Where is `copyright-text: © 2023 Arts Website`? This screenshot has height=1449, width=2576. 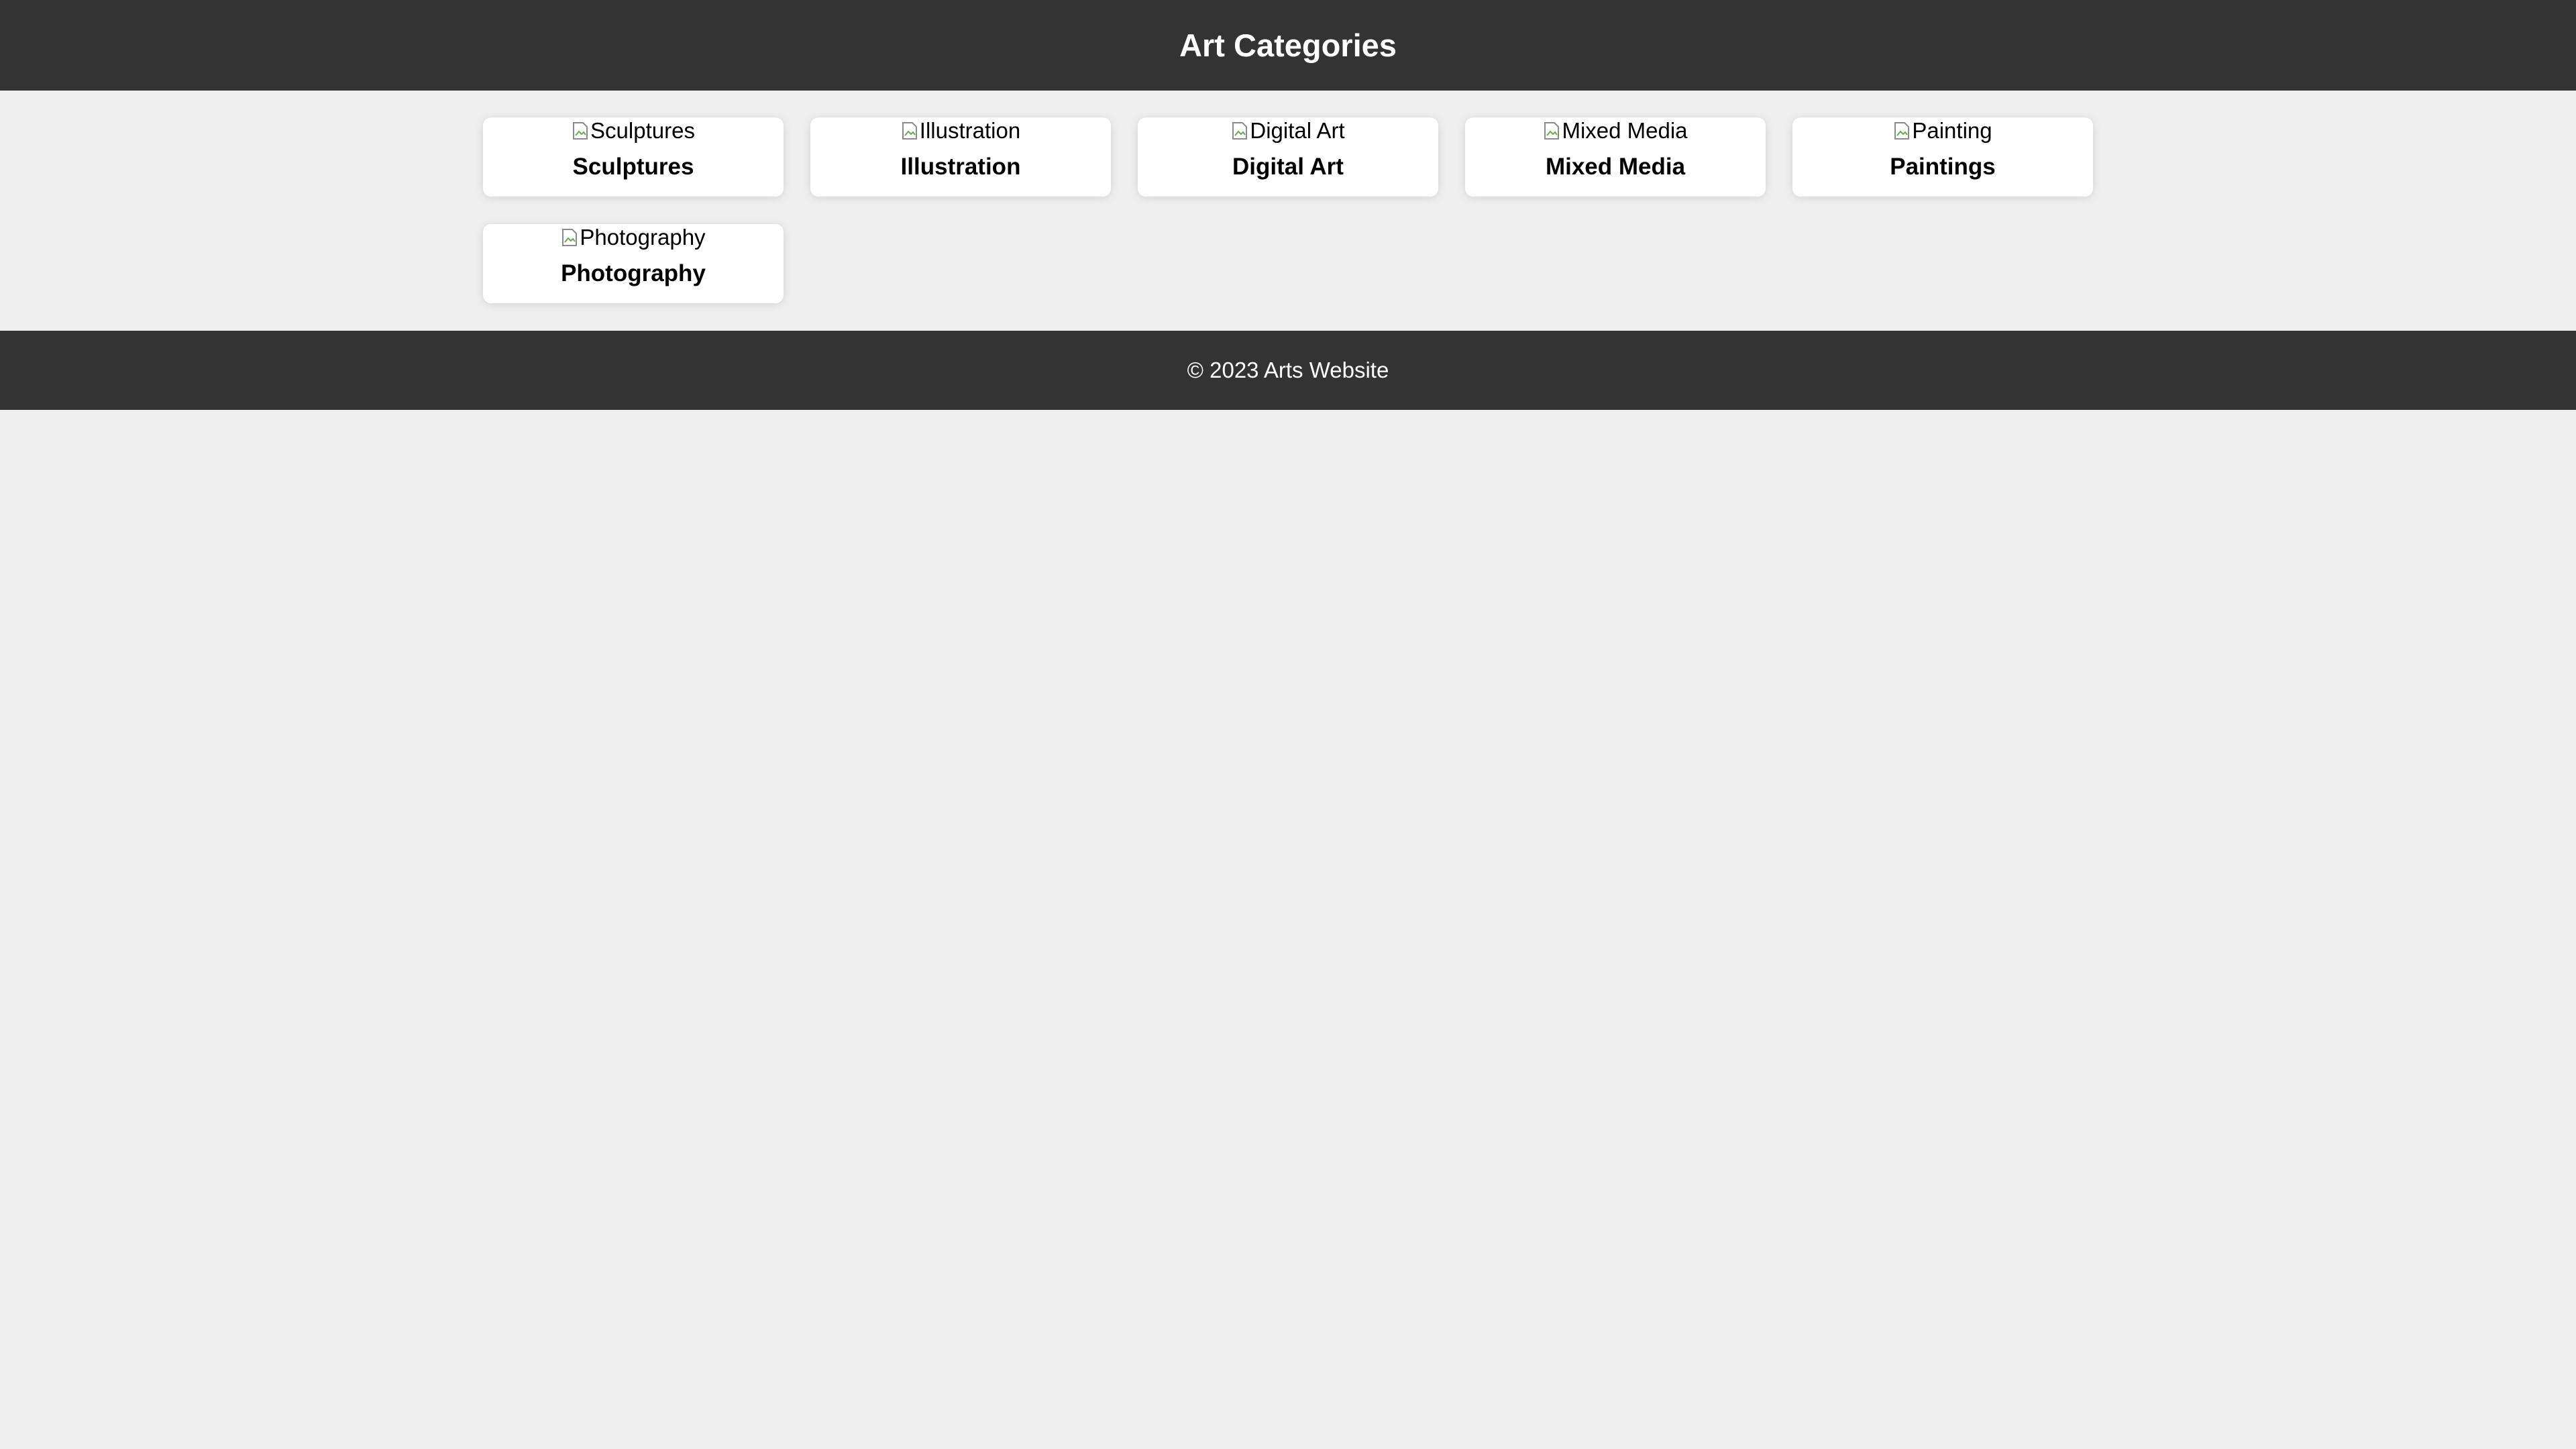
copyright-text: © 2023 Arts Website is located at coordinates (1288, 370).